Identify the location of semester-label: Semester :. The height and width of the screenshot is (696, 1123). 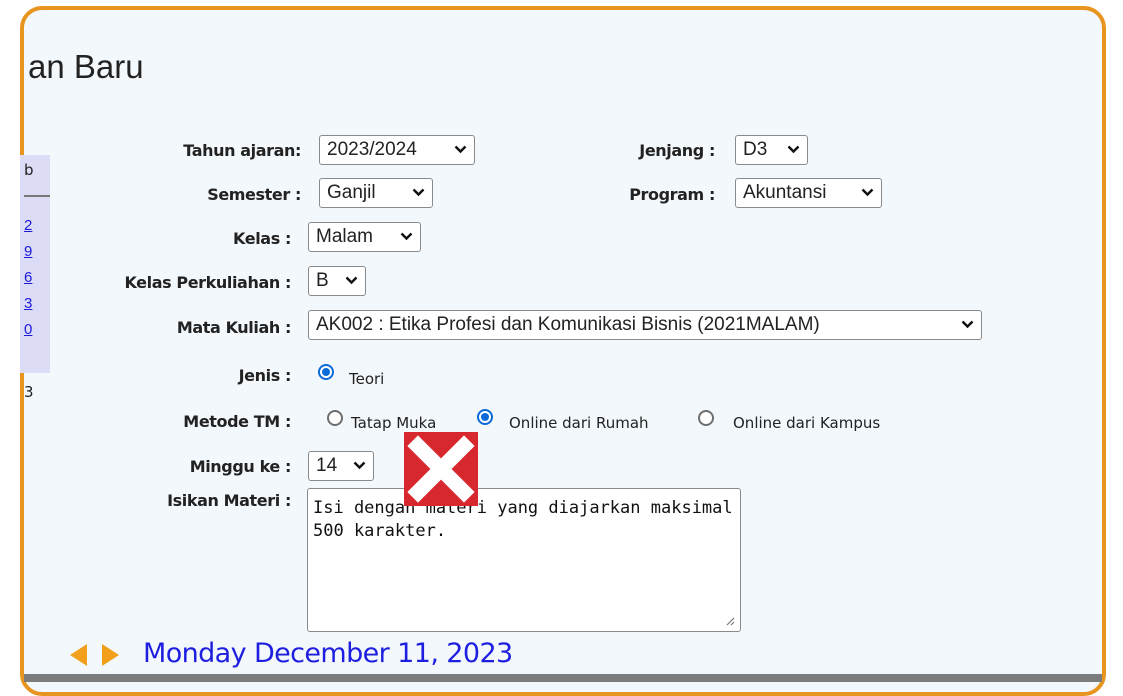
(254, 194).